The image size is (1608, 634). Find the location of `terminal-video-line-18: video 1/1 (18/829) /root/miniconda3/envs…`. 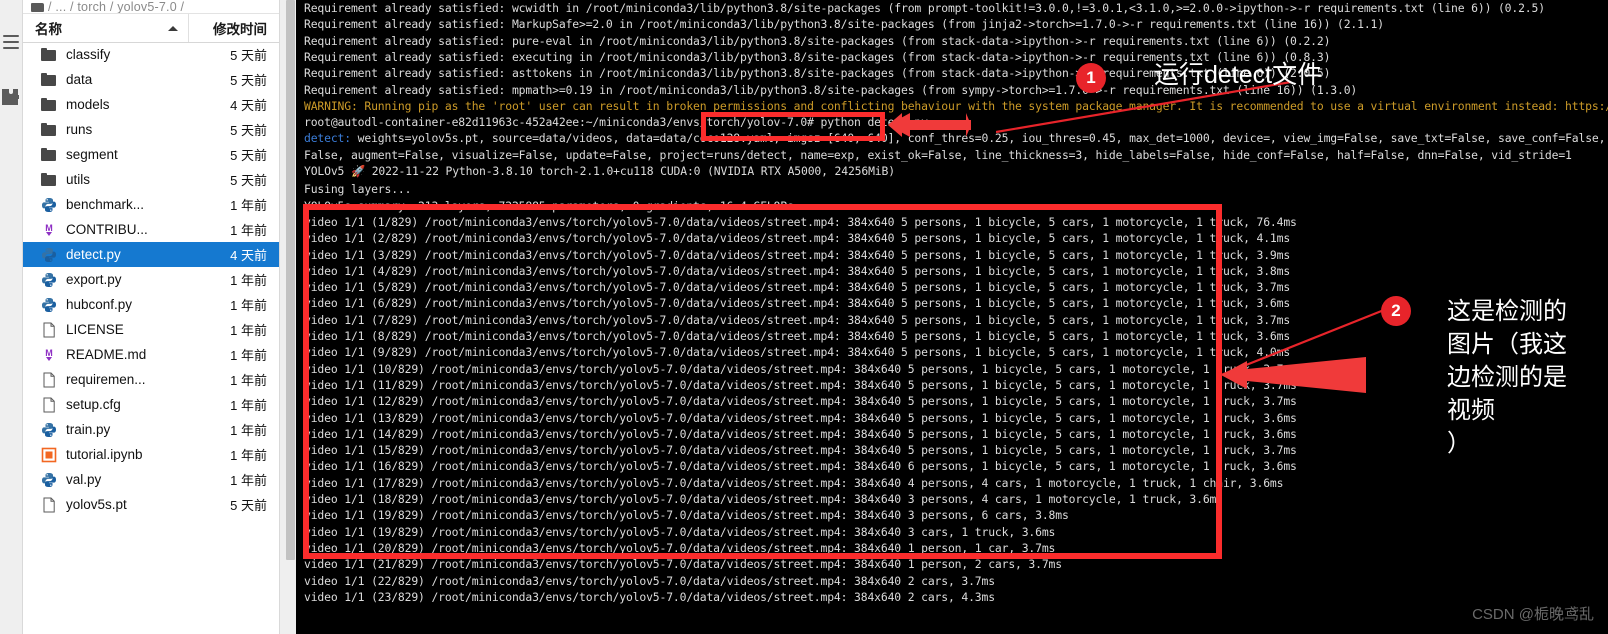

terminal-video-line-18: video 1/1 (18/829) /root/miniconda3/envs… is located at coordinates (763, 499).